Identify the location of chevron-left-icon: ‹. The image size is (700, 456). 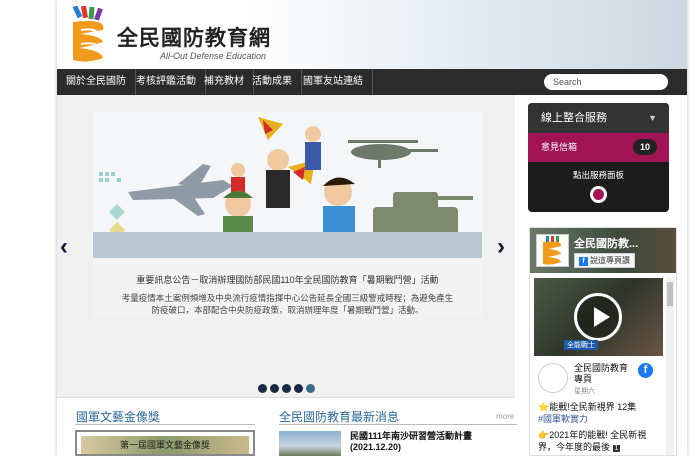
(64, 247).